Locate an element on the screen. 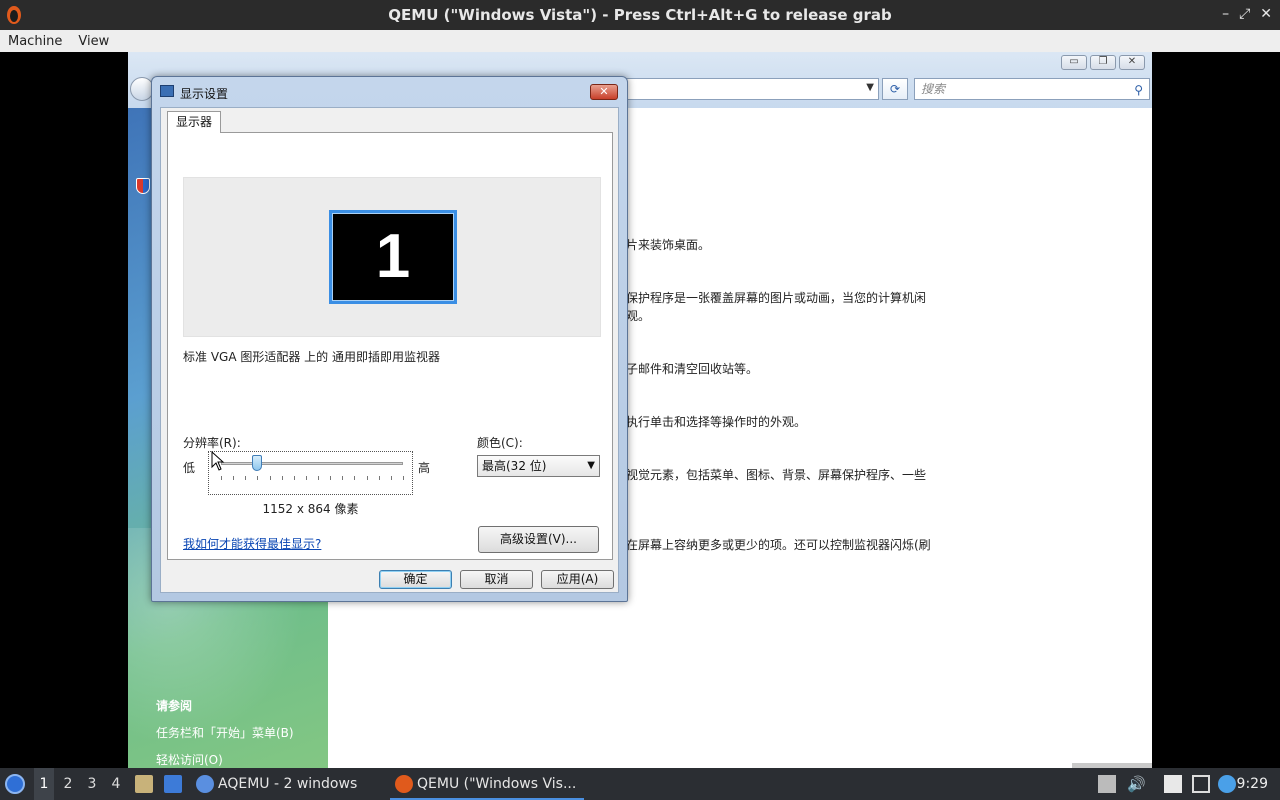 This screenshot has width=1280, height=800. file-manager-icon is located at coordinates (144, 784).